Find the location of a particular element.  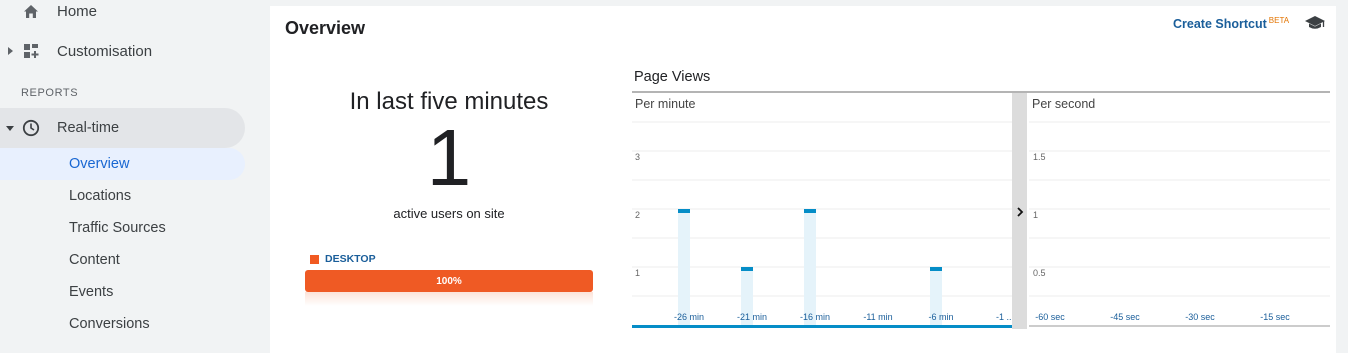

sidebar-item-home: Home is located at coordinates (122, 13).